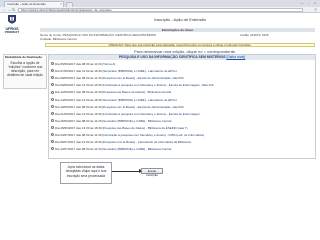 The image size is (320, 240). I want to click on back-arrow-icon: ←, so click(4, 10).